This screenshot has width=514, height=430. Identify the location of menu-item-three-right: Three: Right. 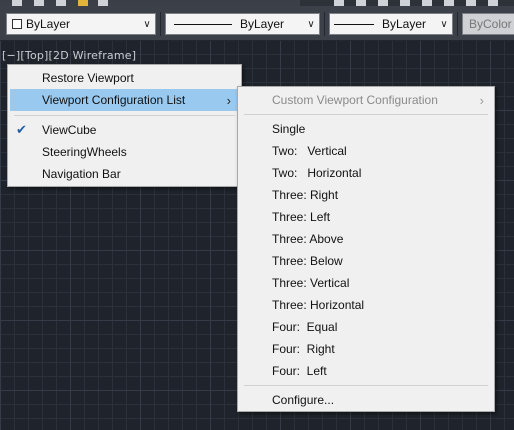
(366, 195).